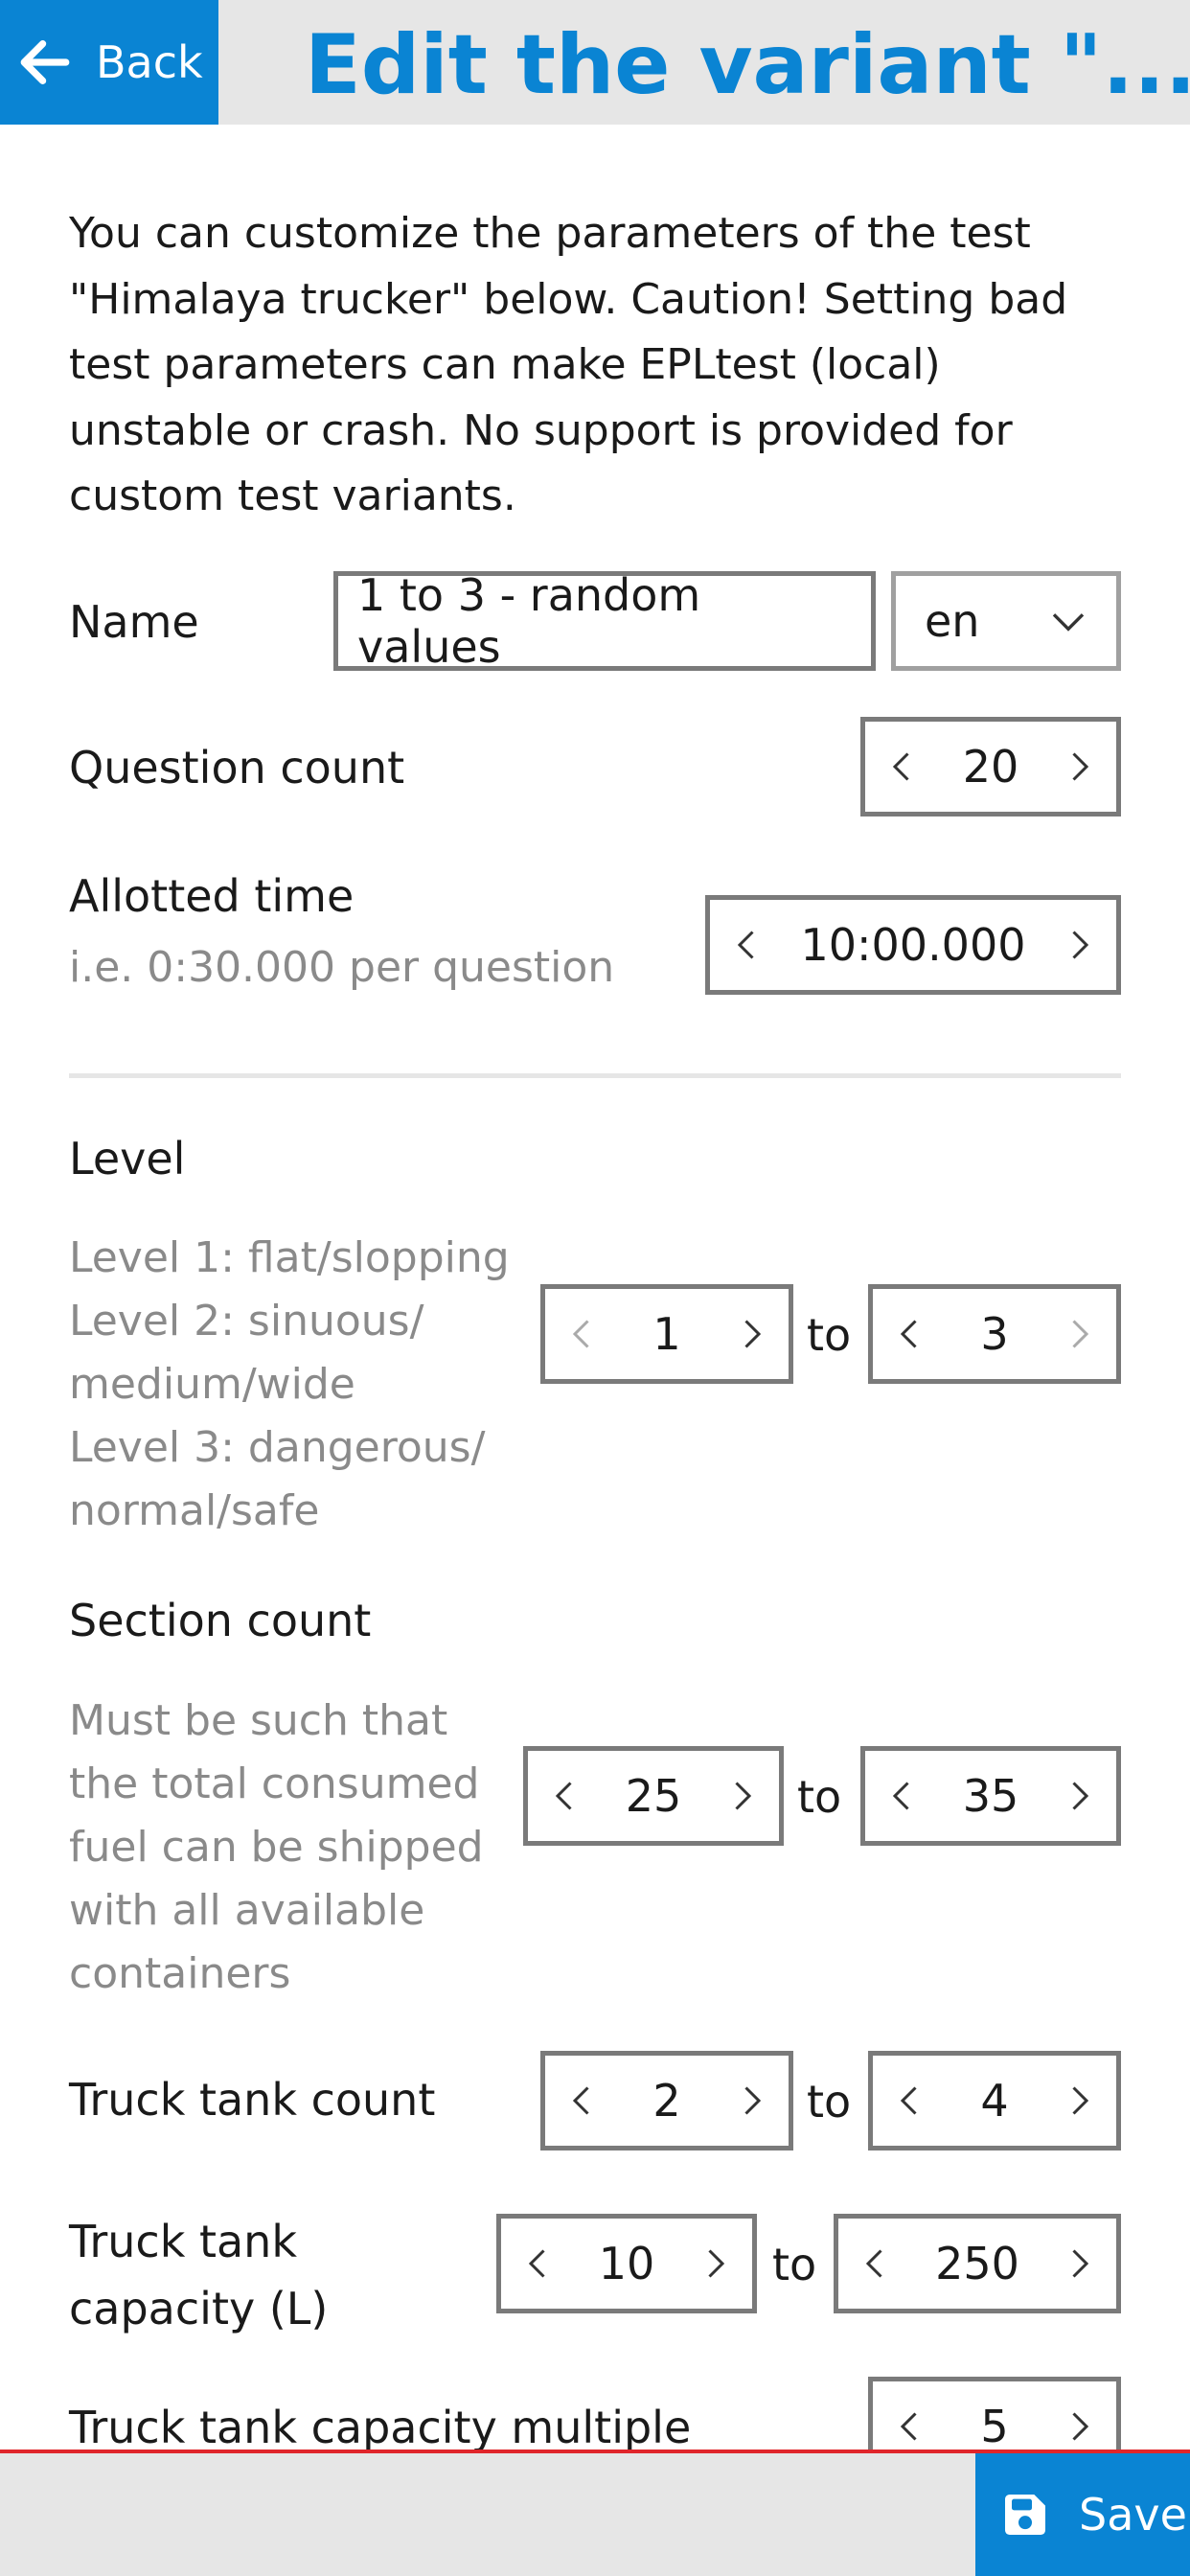  Describe the element at coordinates (128, 1158) in the screenshot. I see `level-label: Level` at that location.